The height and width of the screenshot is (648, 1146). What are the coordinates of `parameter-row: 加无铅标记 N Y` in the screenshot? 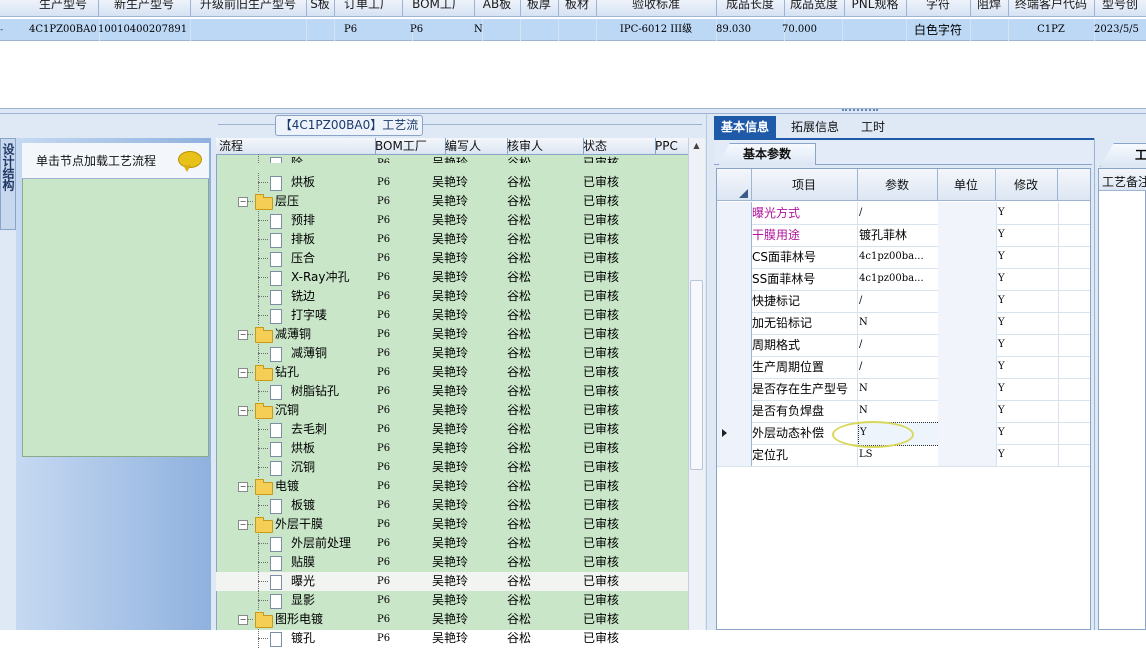 It's located at (903, 323).